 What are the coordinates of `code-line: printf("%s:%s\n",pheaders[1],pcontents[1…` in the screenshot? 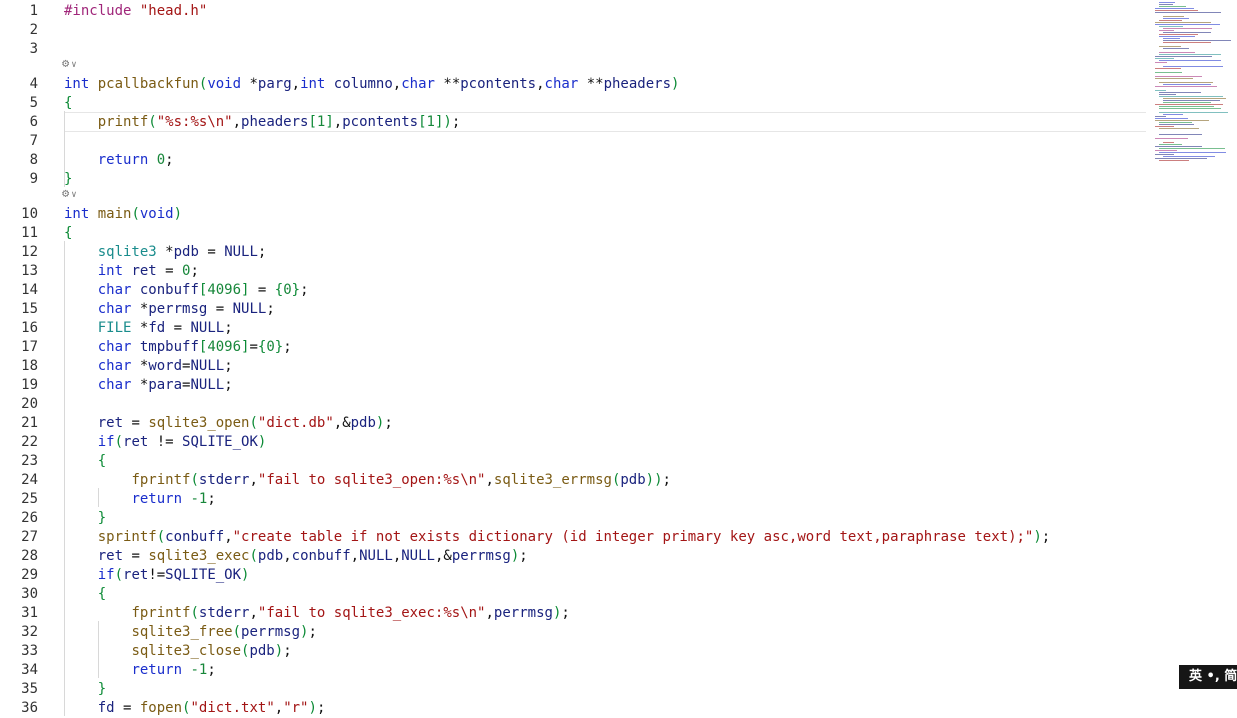 It's located at (262, 122).